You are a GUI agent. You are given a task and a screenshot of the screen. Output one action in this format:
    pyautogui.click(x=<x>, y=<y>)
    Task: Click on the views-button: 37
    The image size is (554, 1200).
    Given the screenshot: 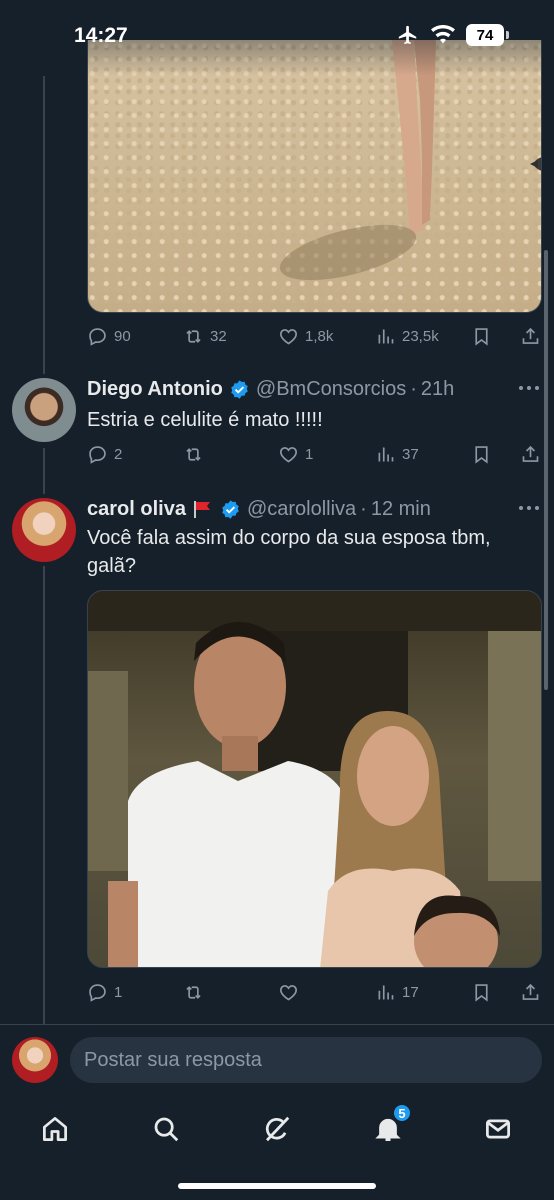 What is the action you would take?
    pyautogui.click(x=397, y=454)
    